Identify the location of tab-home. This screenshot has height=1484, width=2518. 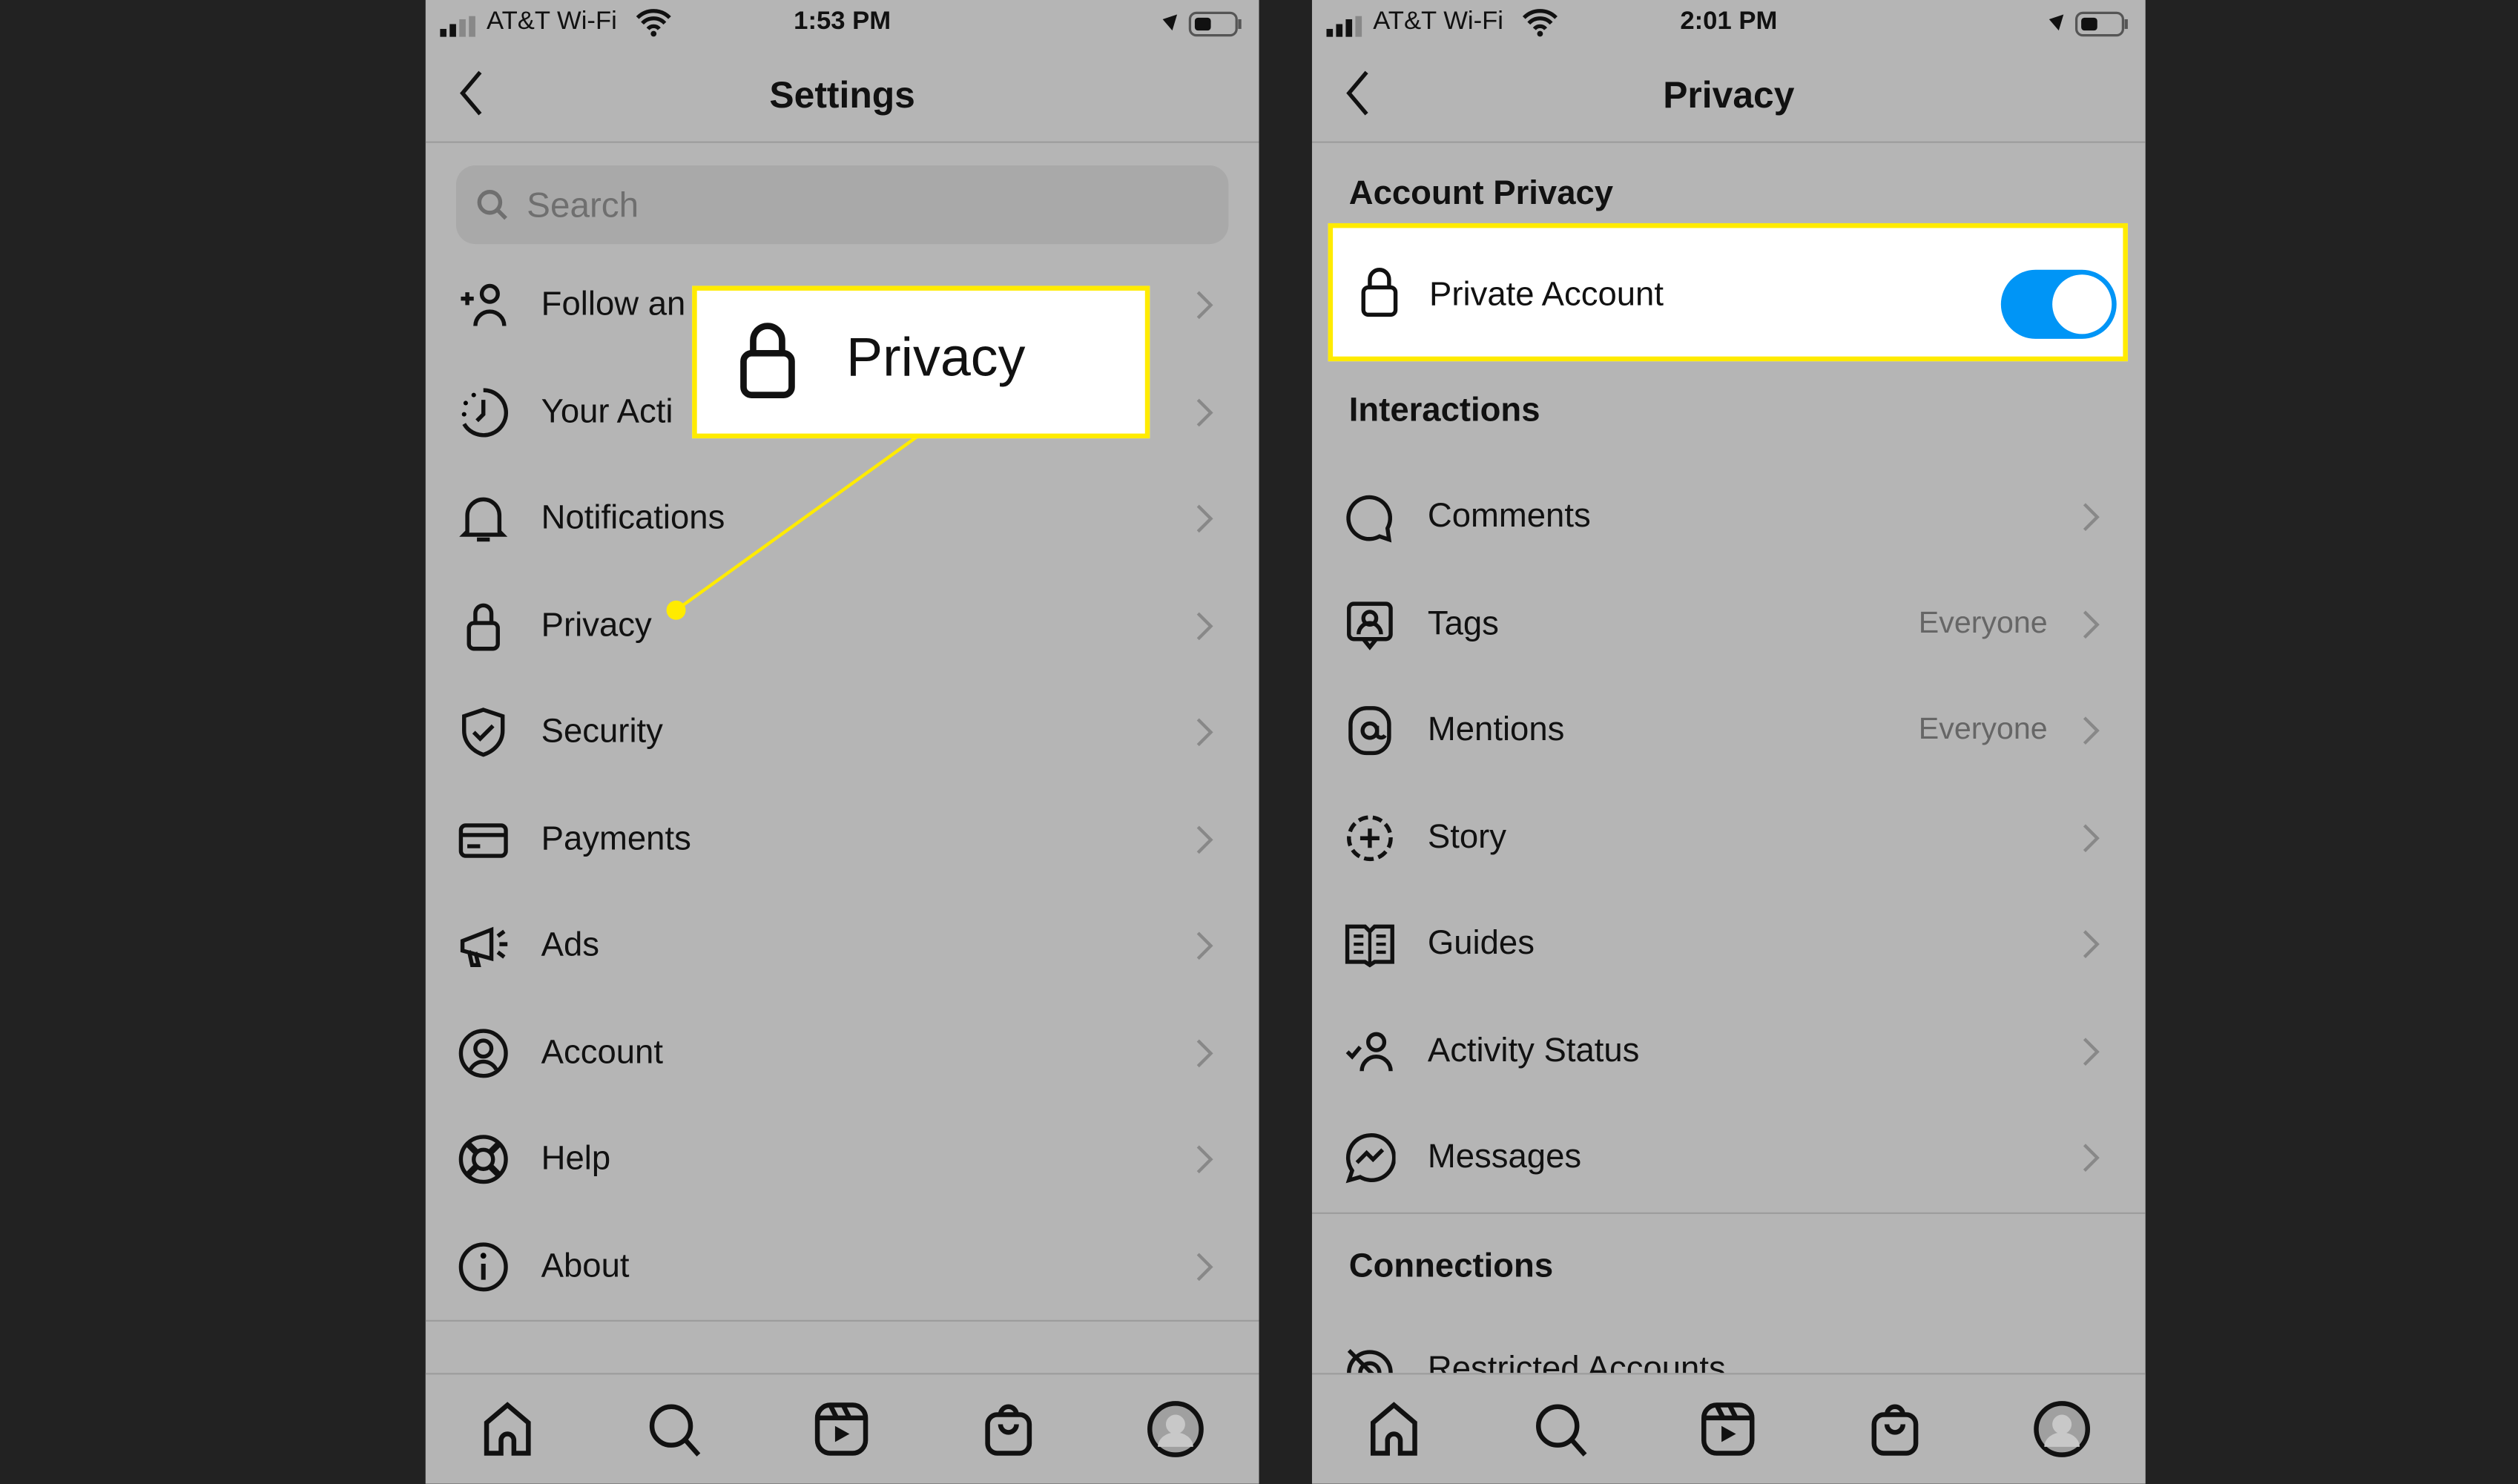
(1394, 1429).